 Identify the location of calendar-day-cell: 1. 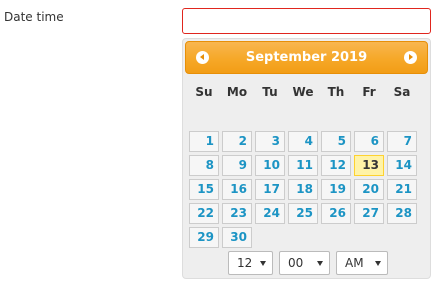
(204, 141).